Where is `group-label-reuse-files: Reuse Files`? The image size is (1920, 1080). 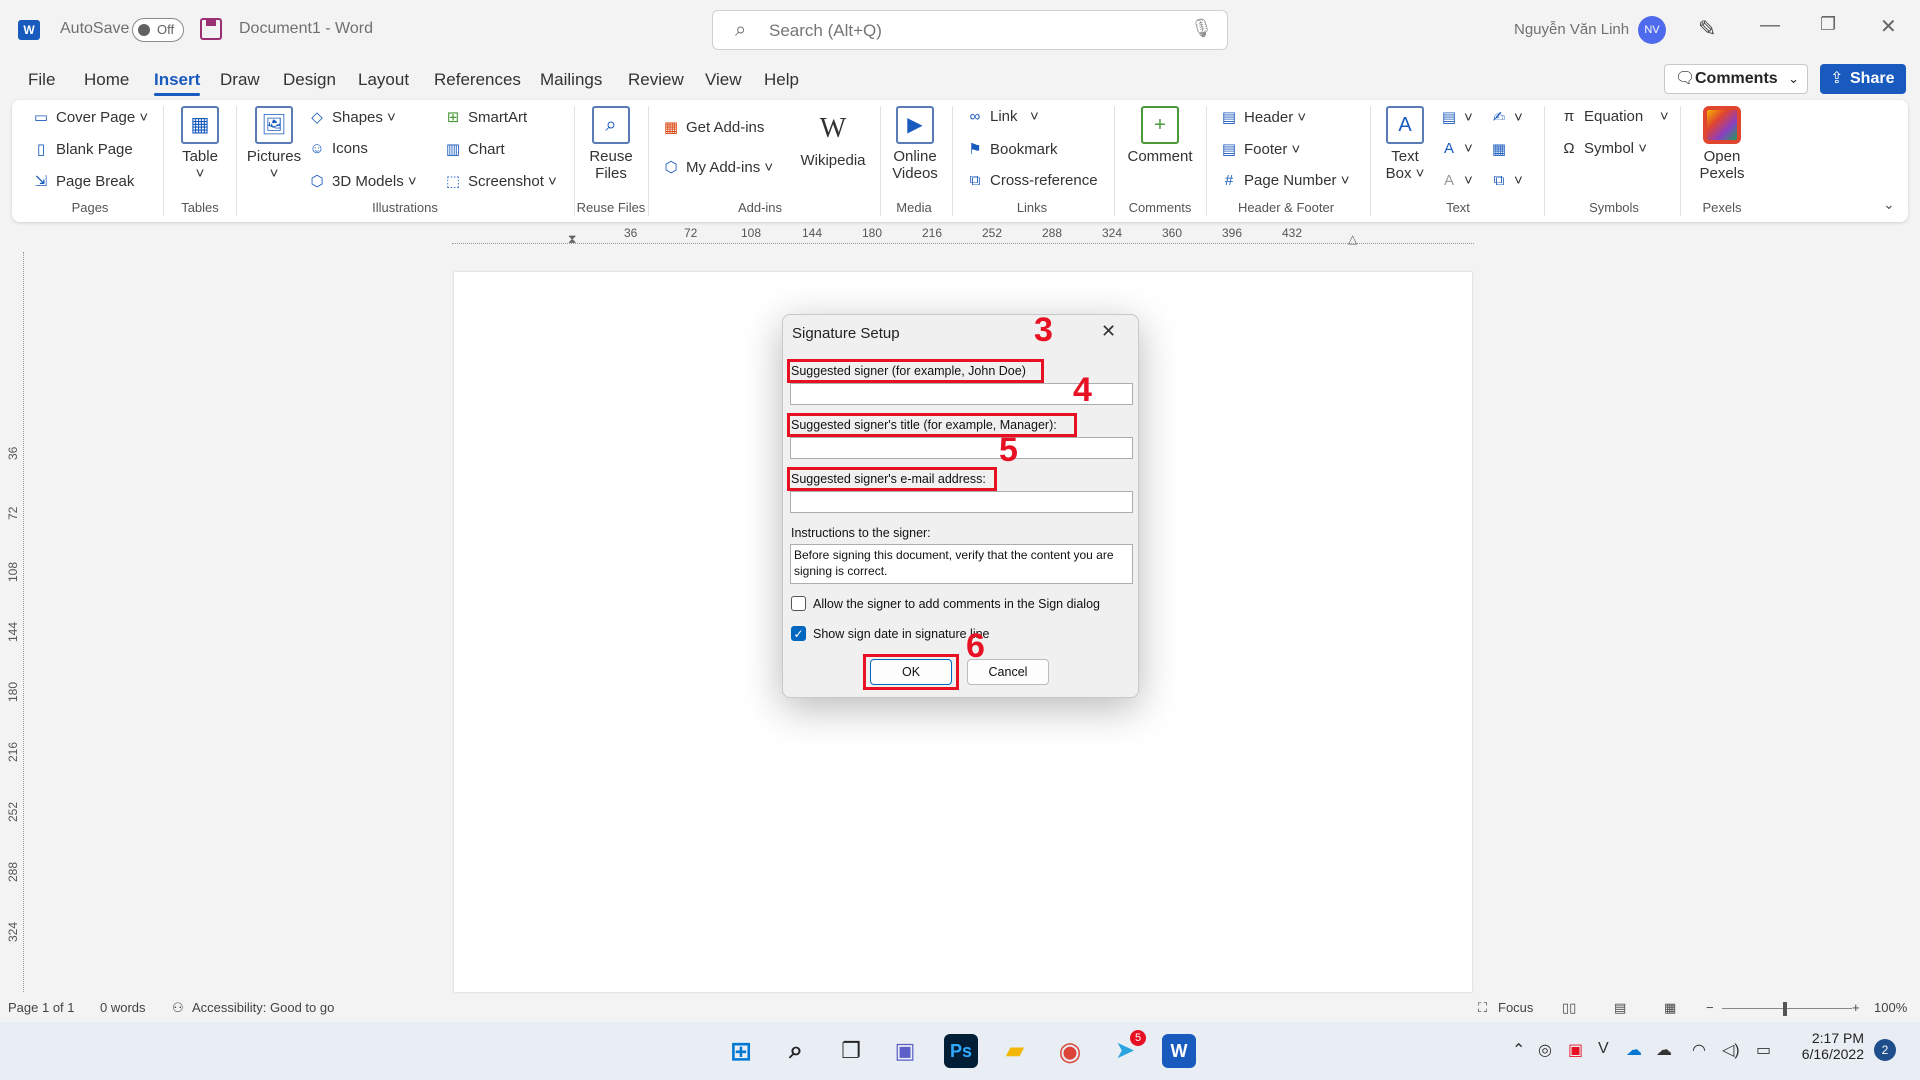 group-label-reuse-files: Reuse Files is located at coordinates (611, 207).